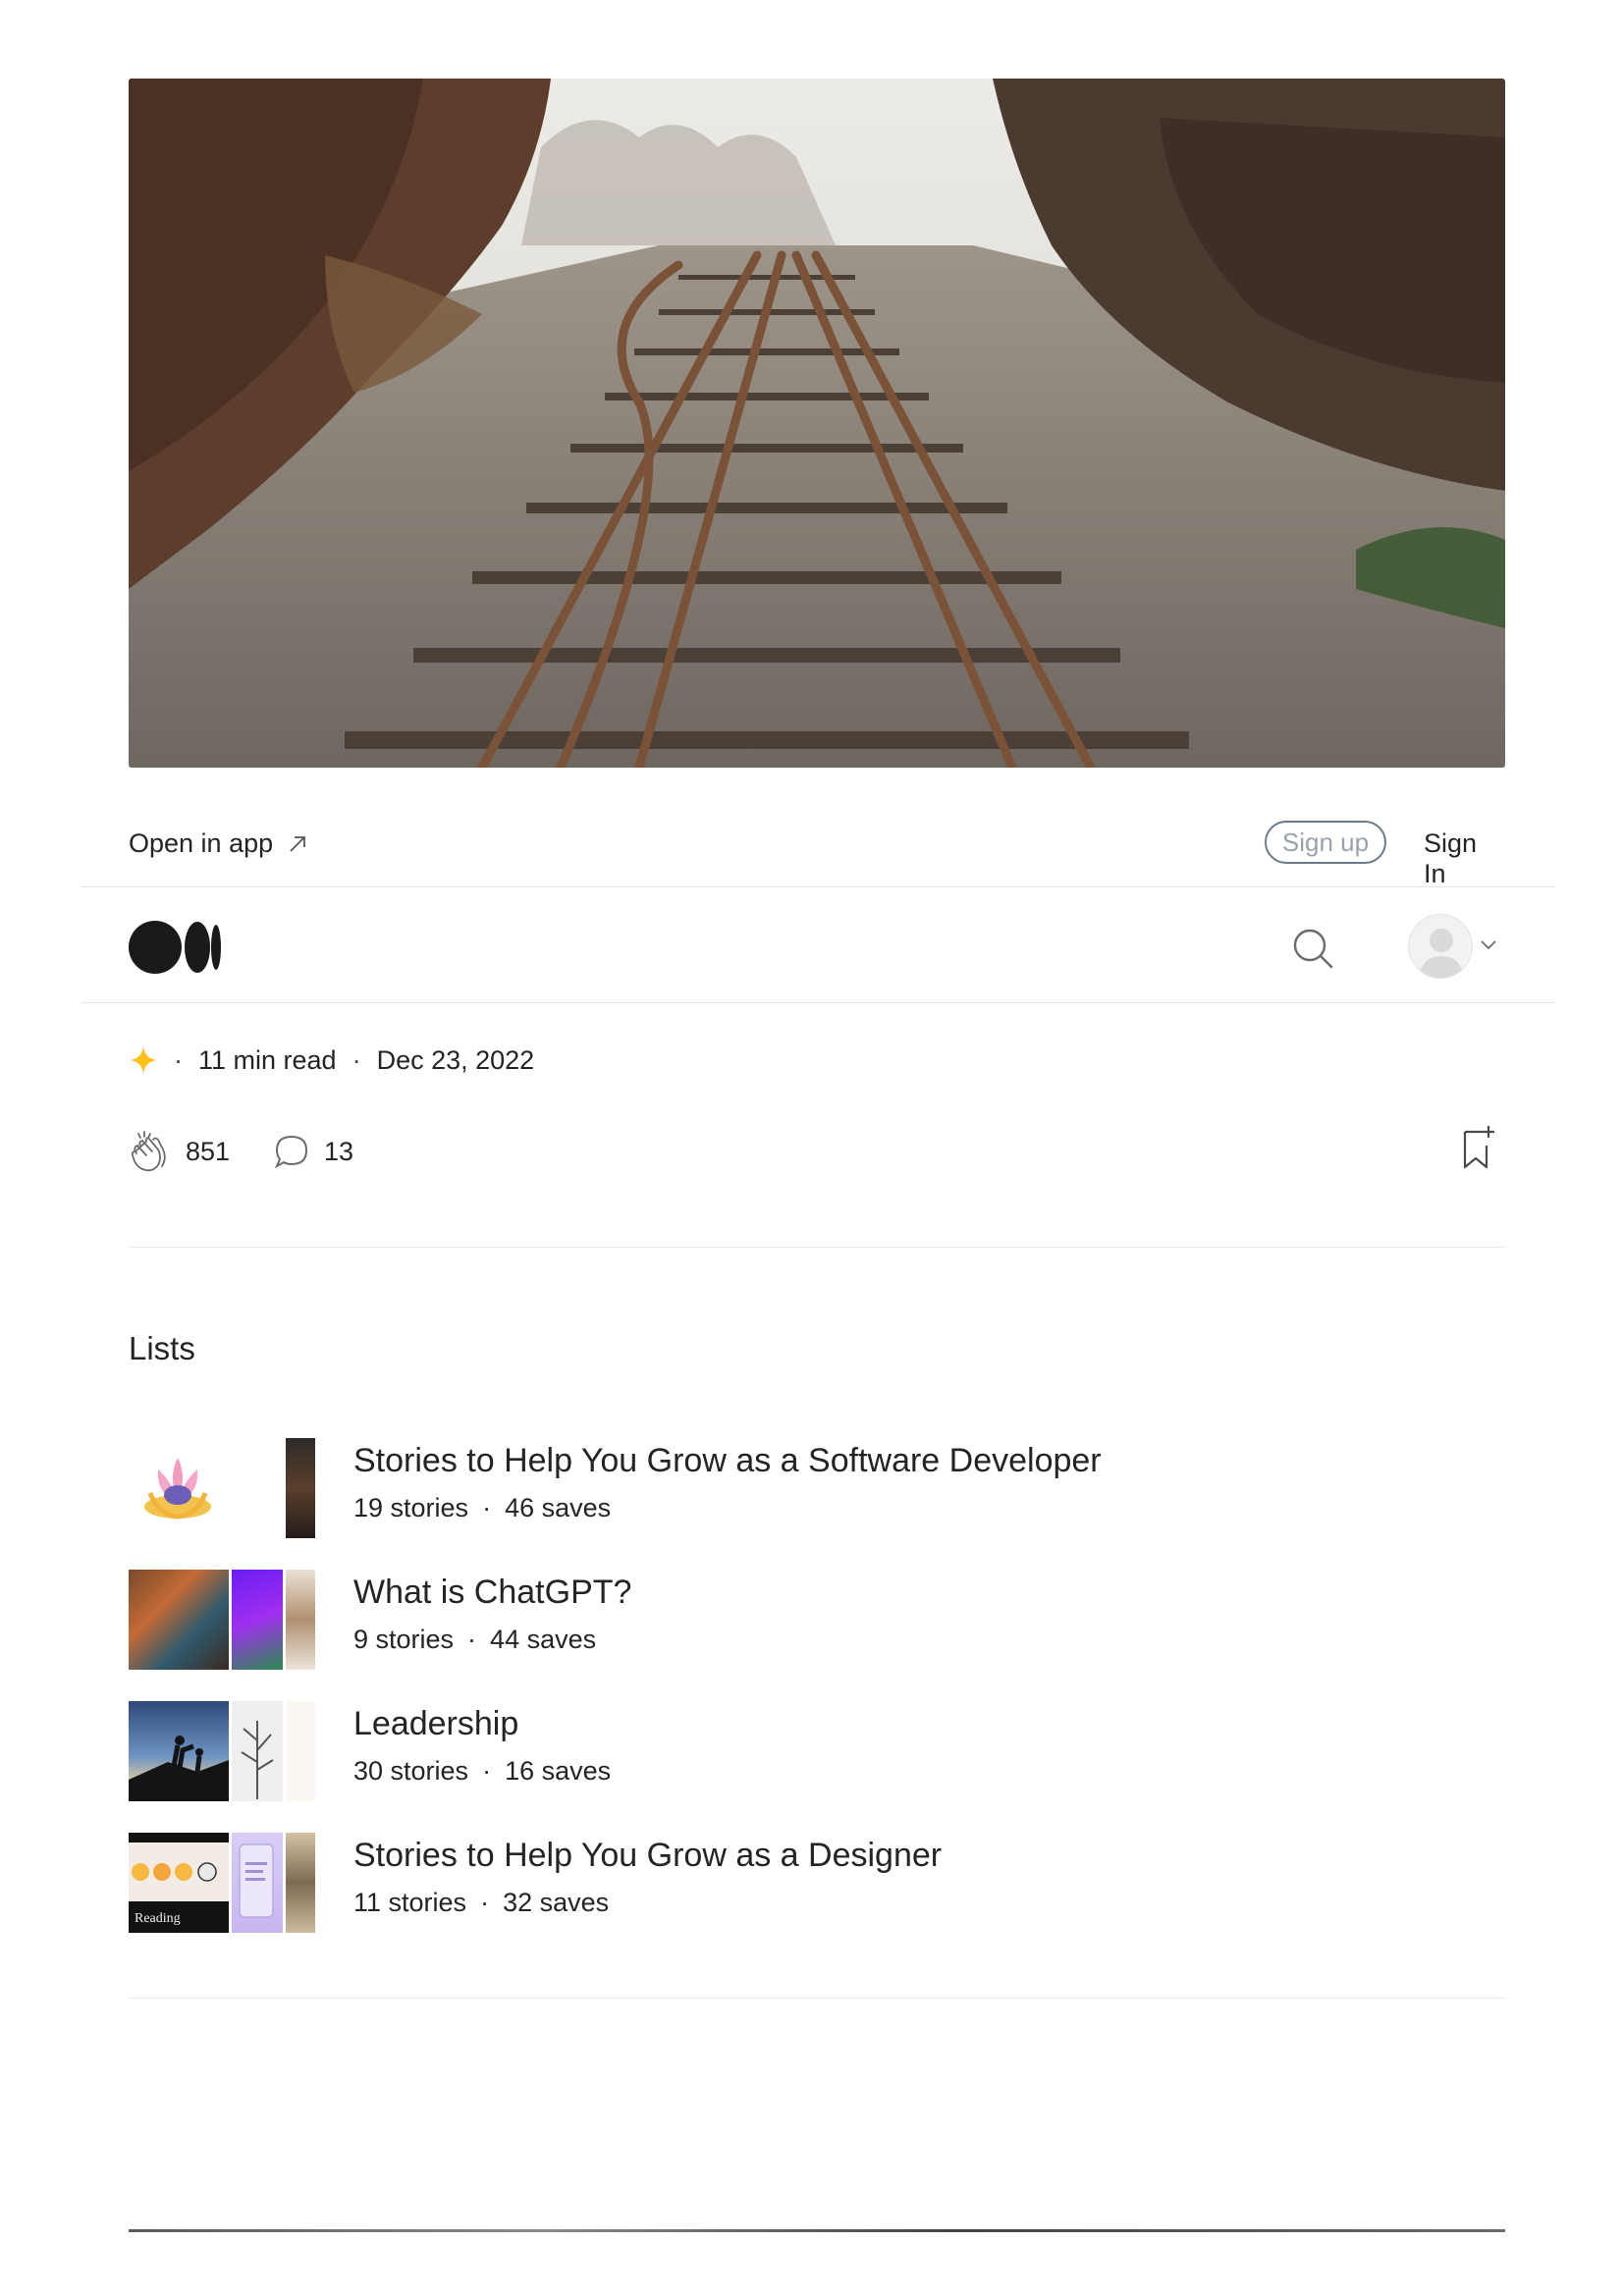 This screenshot has height=2296, width=1623. I want to click on list-title: Stories to Help You Grow as a Designer, so click(647, 1856).